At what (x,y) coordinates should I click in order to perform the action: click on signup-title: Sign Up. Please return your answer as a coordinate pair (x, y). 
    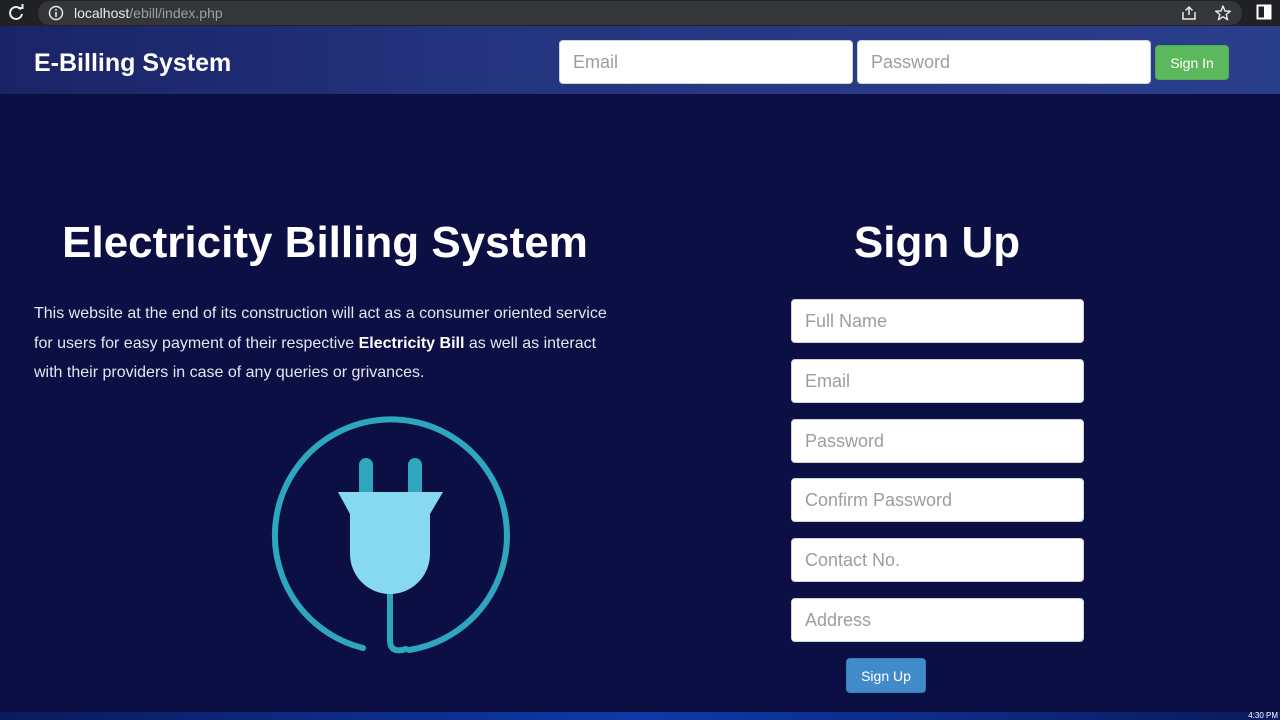
    Looking at the image, I should click on (937, 242).